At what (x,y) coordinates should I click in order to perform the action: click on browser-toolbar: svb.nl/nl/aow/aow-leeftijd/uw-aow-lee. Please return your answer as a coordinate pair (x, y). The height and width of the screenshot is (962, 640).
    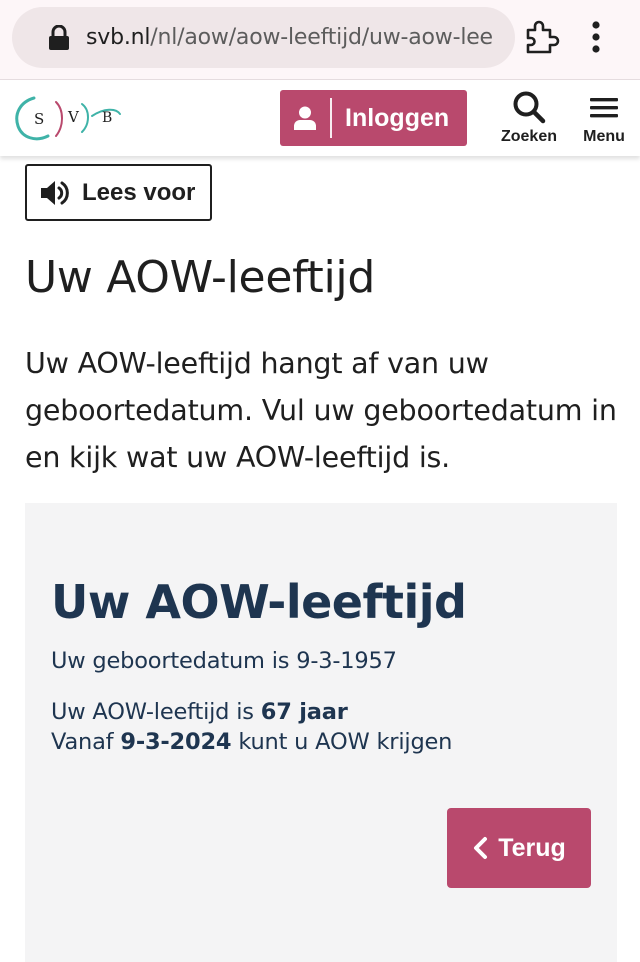
    Looking at the image, I should click on (320, 40).